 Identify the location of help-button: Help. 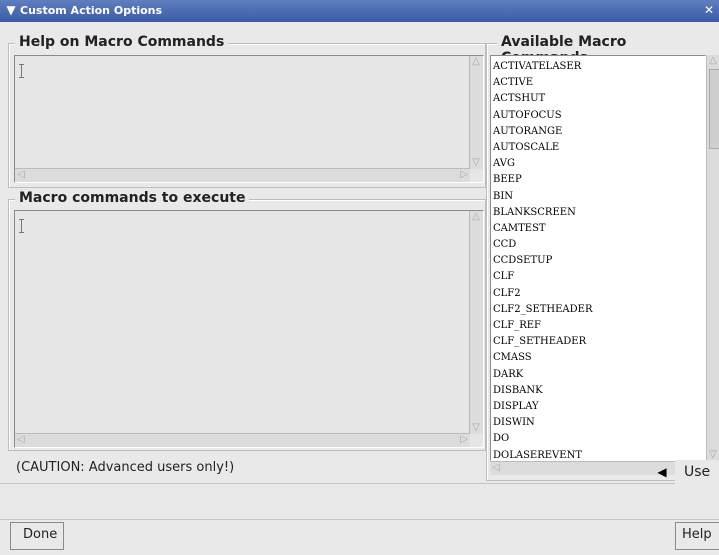
(697, 536).